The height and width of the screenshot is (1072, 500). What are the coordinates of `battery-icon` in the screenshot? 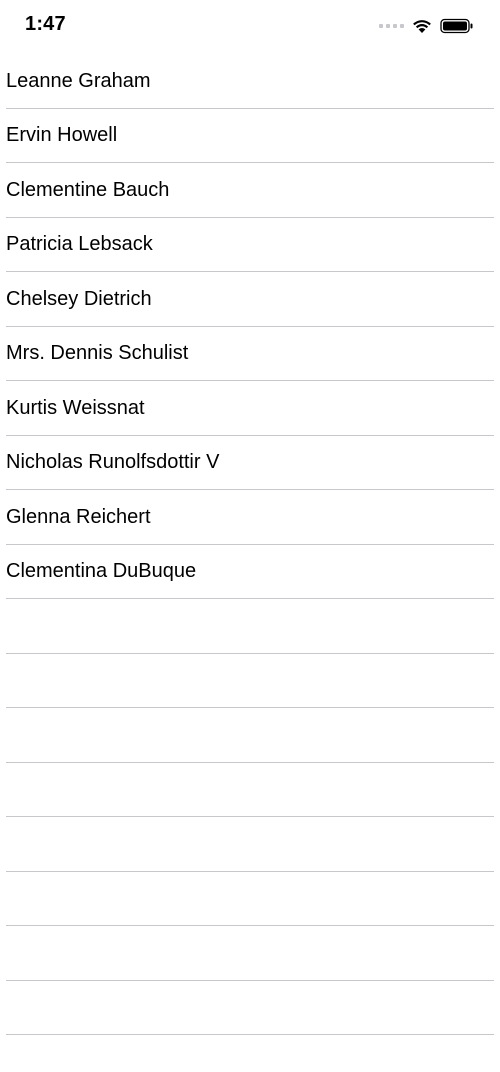 It's located at (456, 26).